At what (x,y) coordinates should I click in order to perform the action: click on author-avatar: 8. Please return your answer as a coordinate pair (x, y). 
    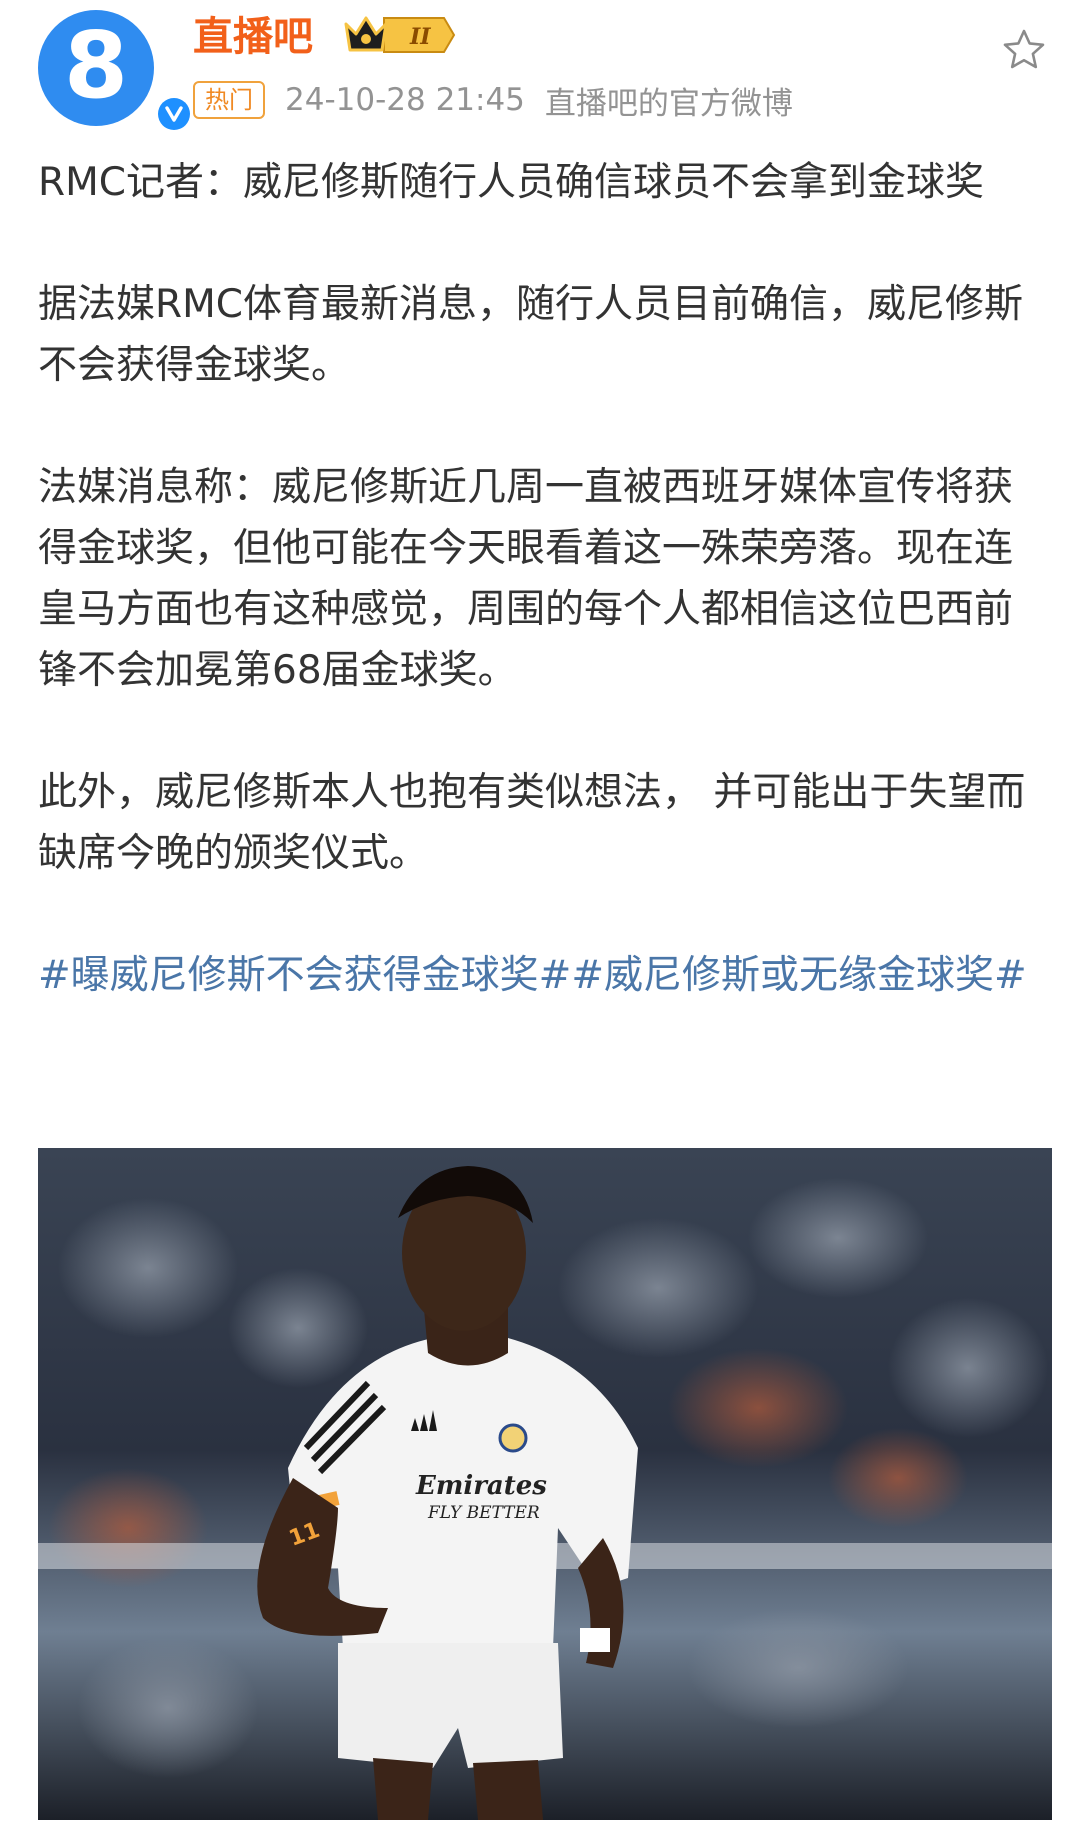
    Looking at the image, I should click on (116, 72).